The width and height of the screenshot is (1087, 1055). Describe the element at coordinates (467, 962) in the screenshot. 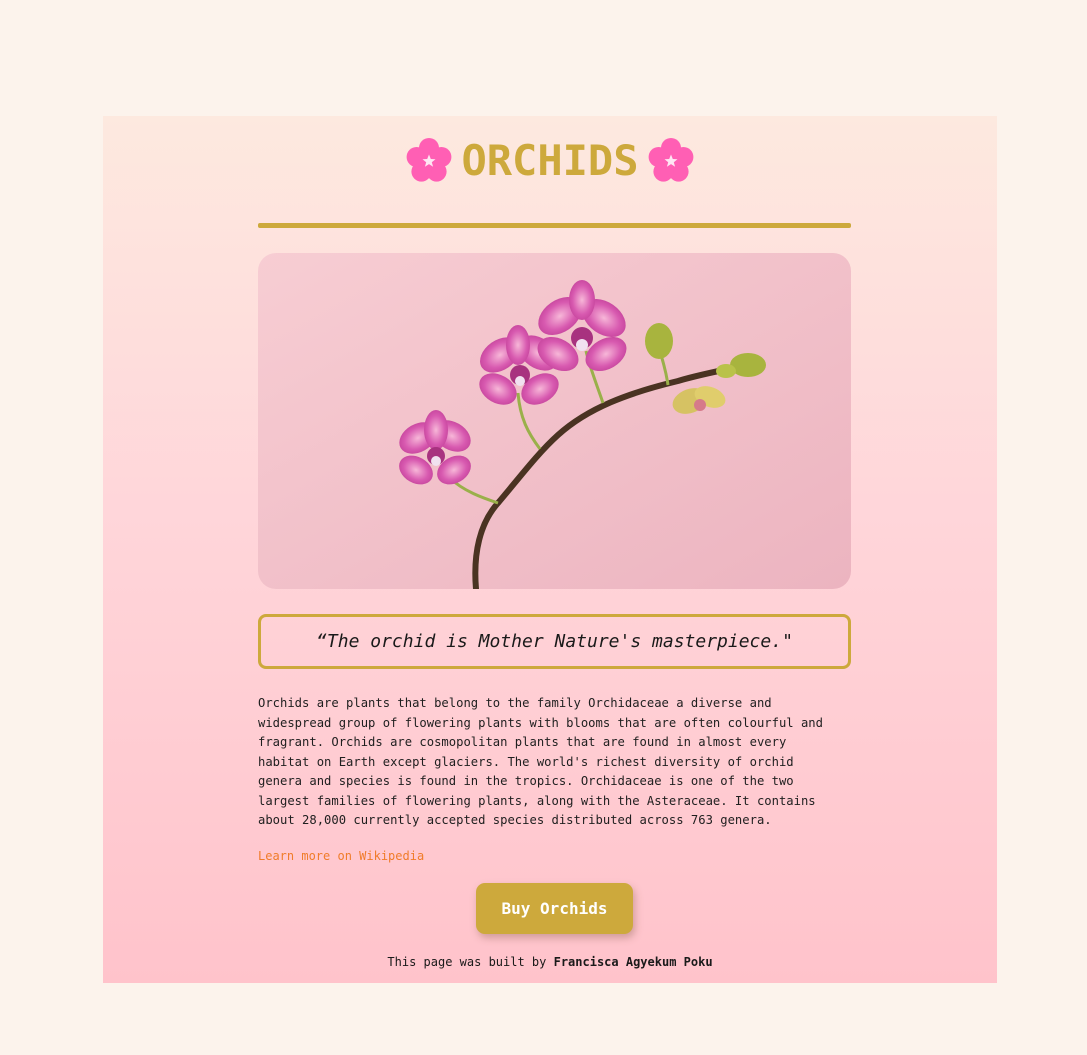

I see `footer-prefix: This page was built by` at that location.